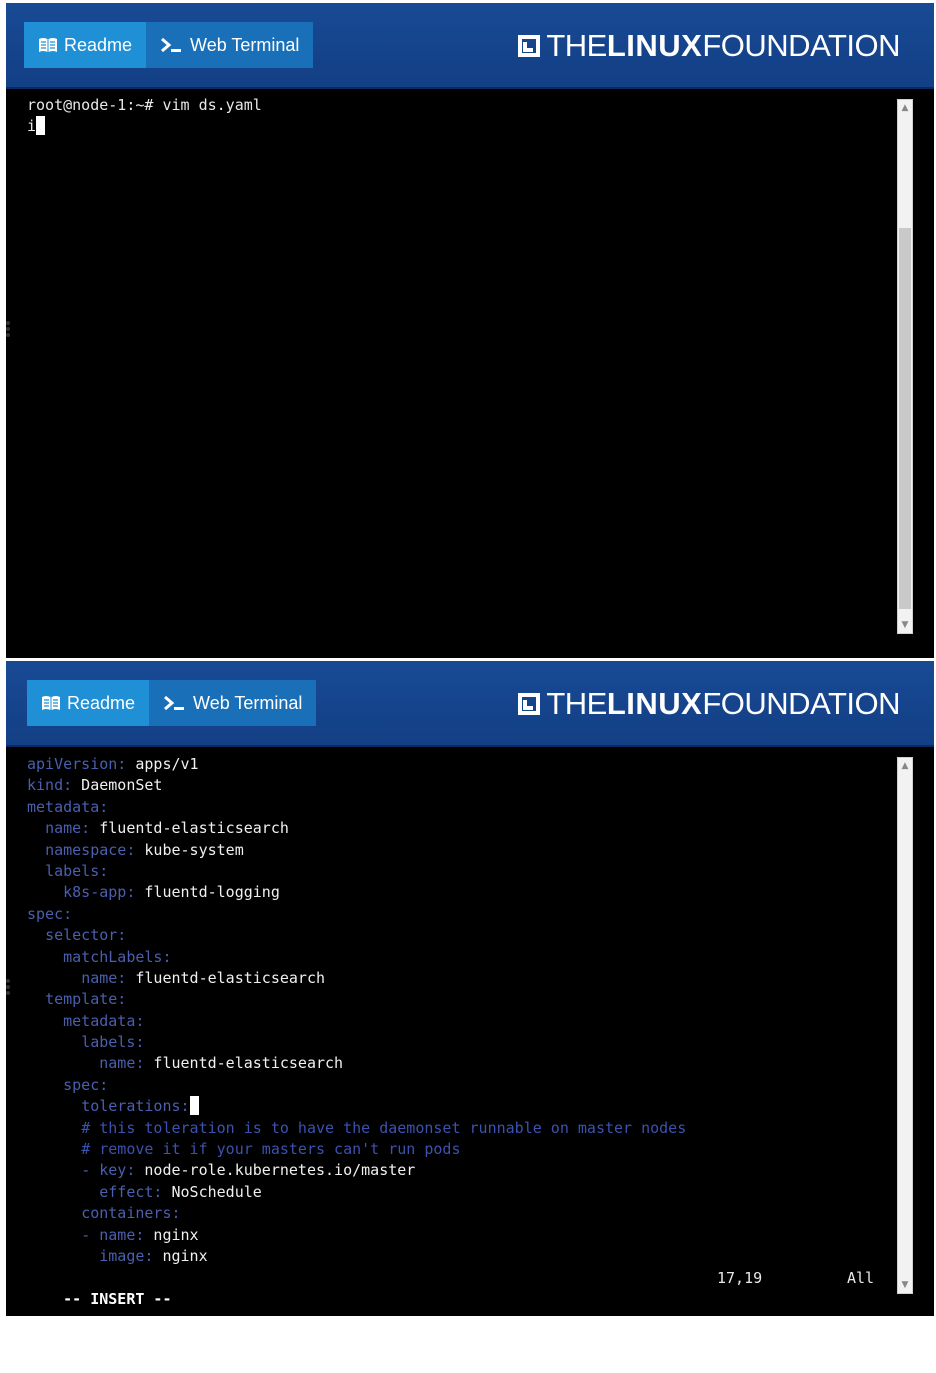 The height and width of the screenshot is (1373, 936). Describe the element at coordinates (98, 44) in the screenshot. I see `tab-readme-label: Readme` at that location.